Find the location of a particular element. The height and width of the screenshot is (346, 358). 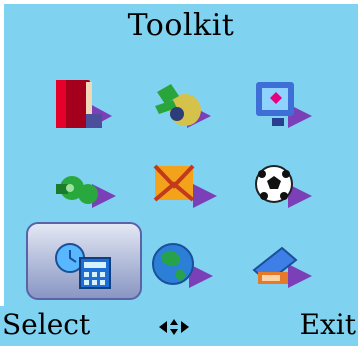

stk-globe-icon is located at coordinates (182, 265).